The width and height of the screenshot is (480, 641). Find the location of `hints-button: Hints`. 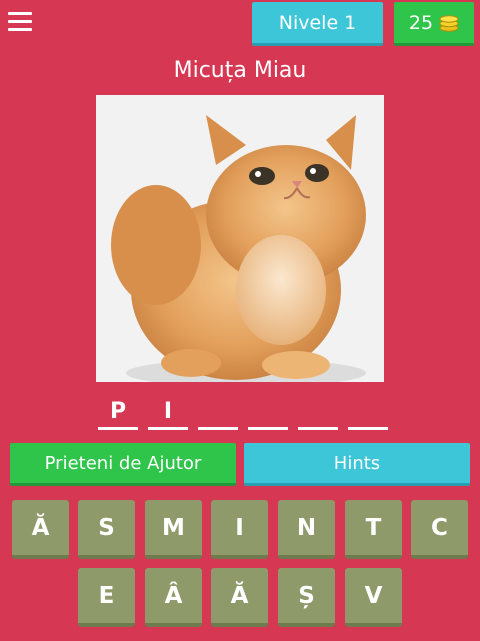

hints-button: Hints is located at coordinates (357, 464).